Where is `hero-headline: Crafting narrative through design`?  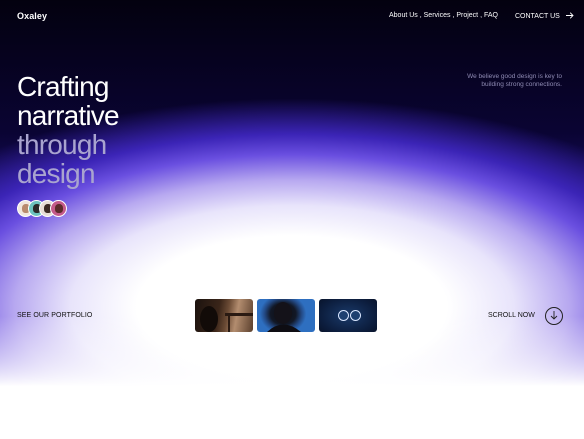
hero-headline: Crafting narrative through design is located at coordinates (68, 130).